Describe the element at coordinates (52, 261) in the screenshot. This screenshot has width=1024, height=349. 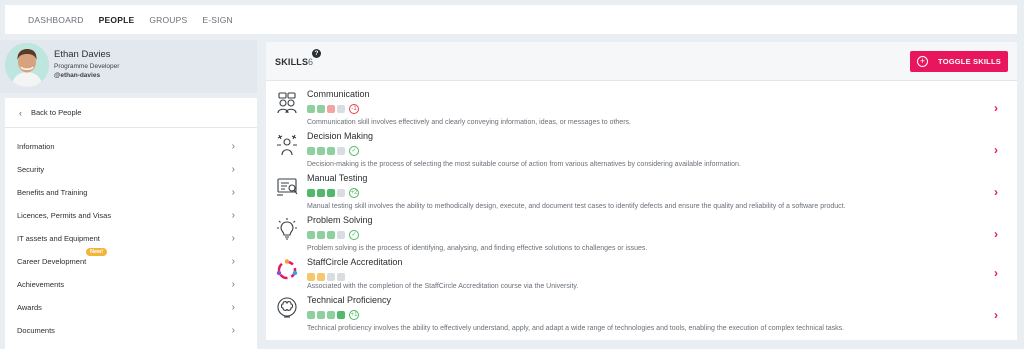
I see `sidebar-item-label: Career Development` at that location.